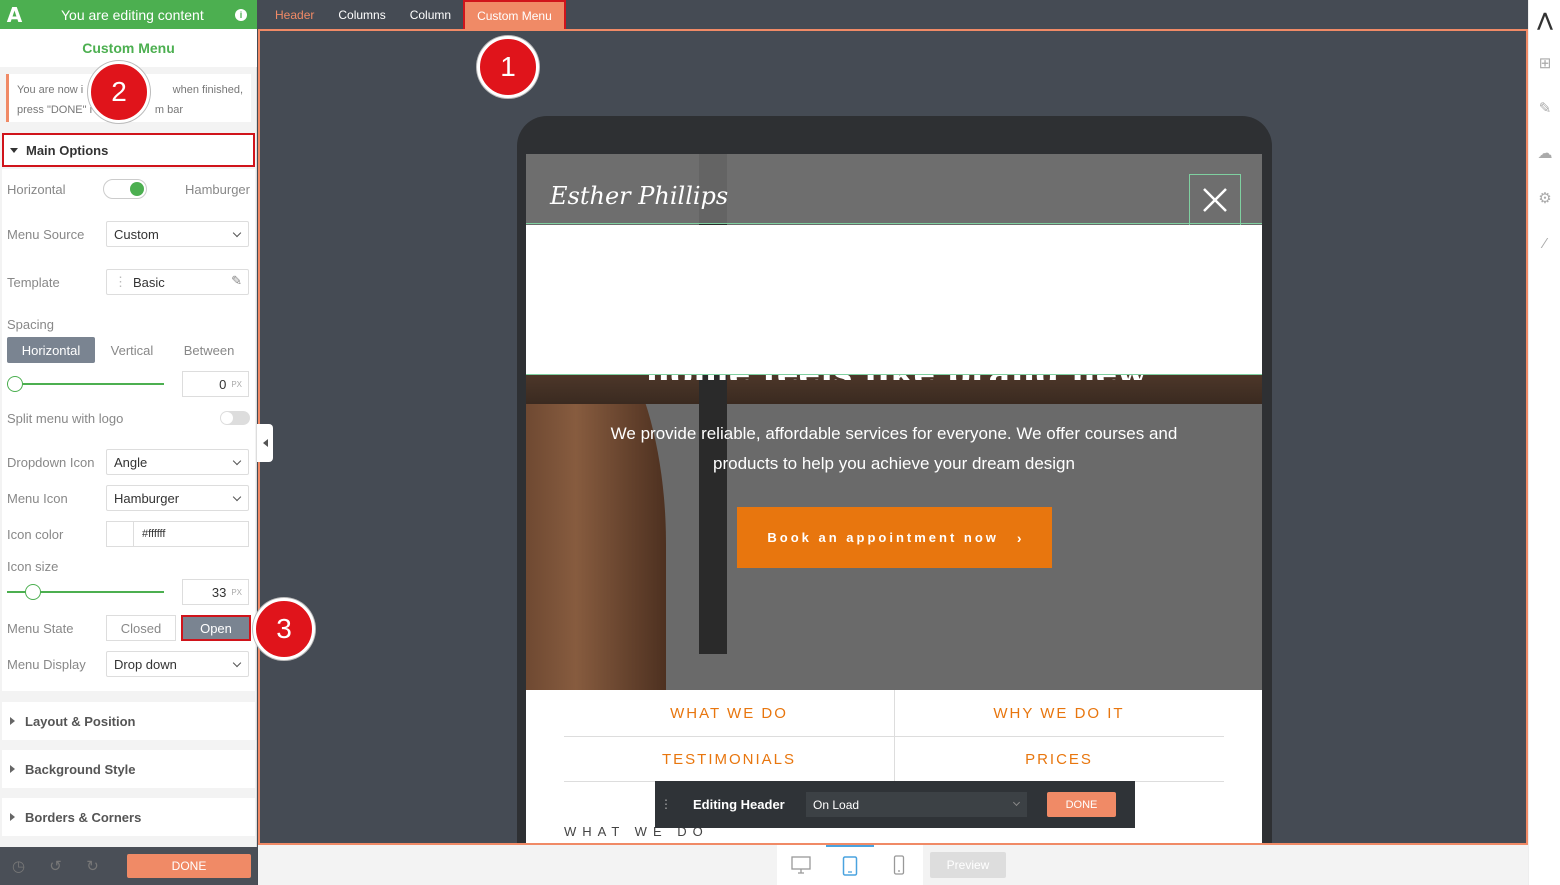  Describe the element at coordinates (1019, 537) in the screenshot. I see `chevron-right-icon: ›` at that location.